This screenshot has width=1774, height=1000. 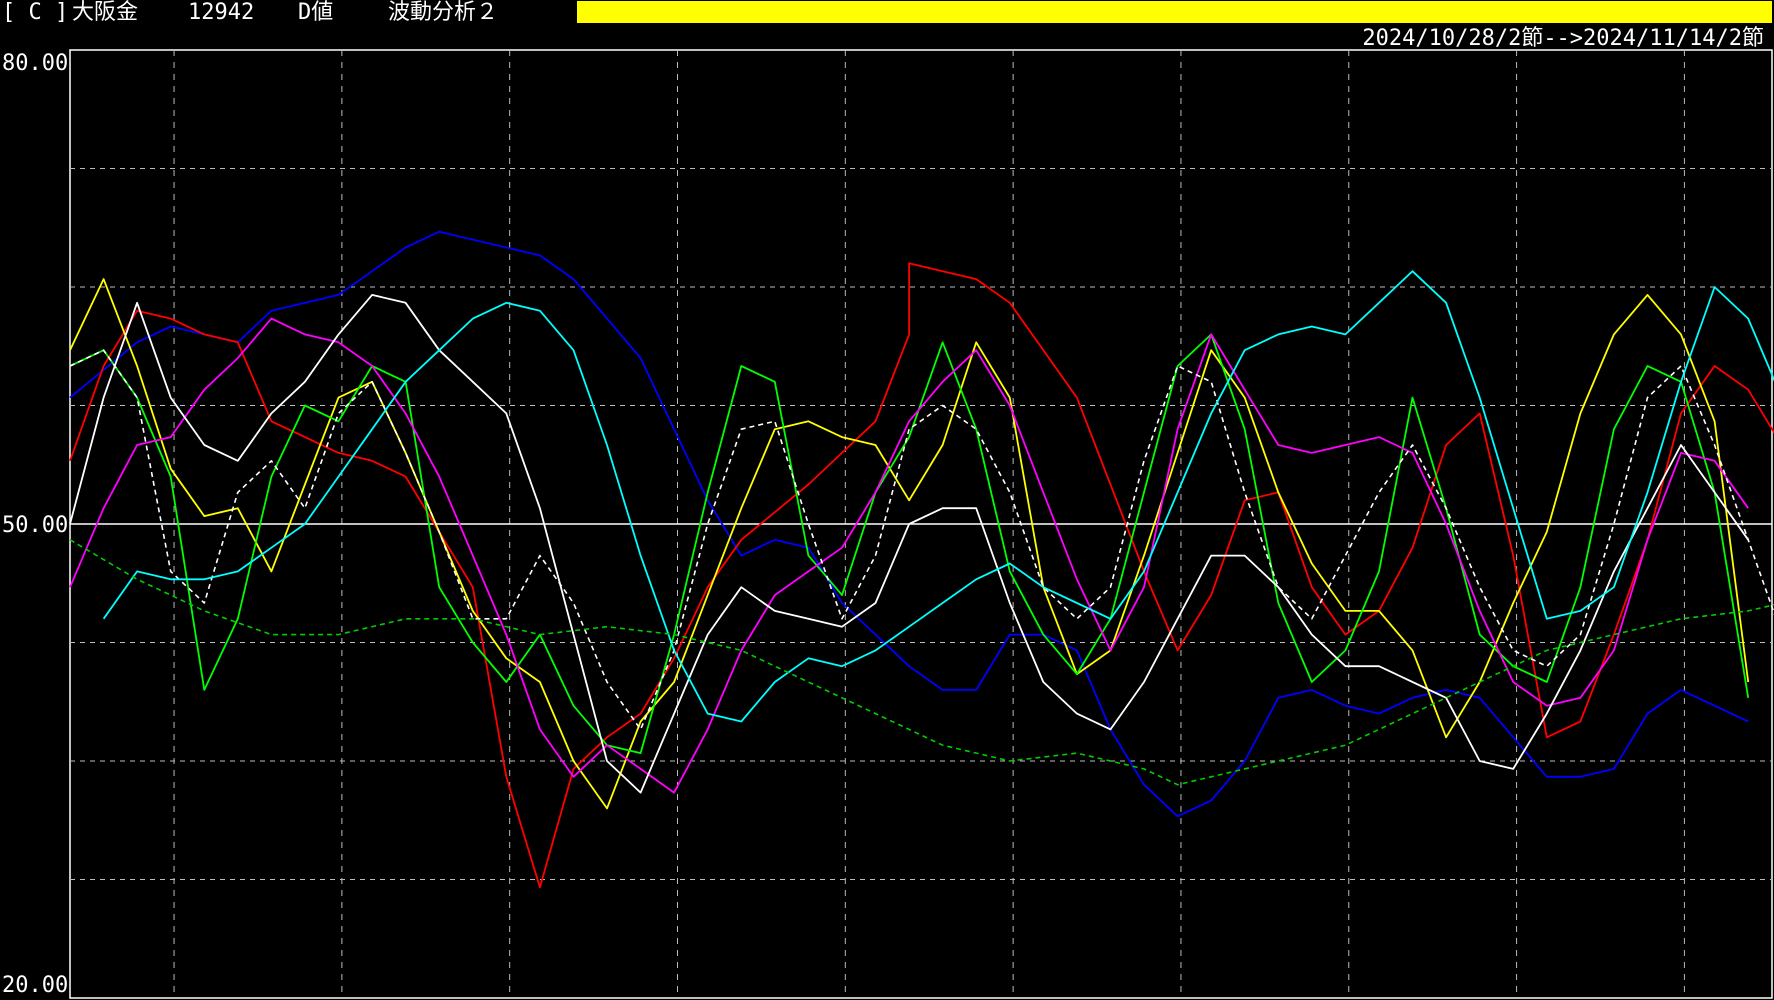 I want to click on y-tick-top: 80.00, so click(x=35, y=63).